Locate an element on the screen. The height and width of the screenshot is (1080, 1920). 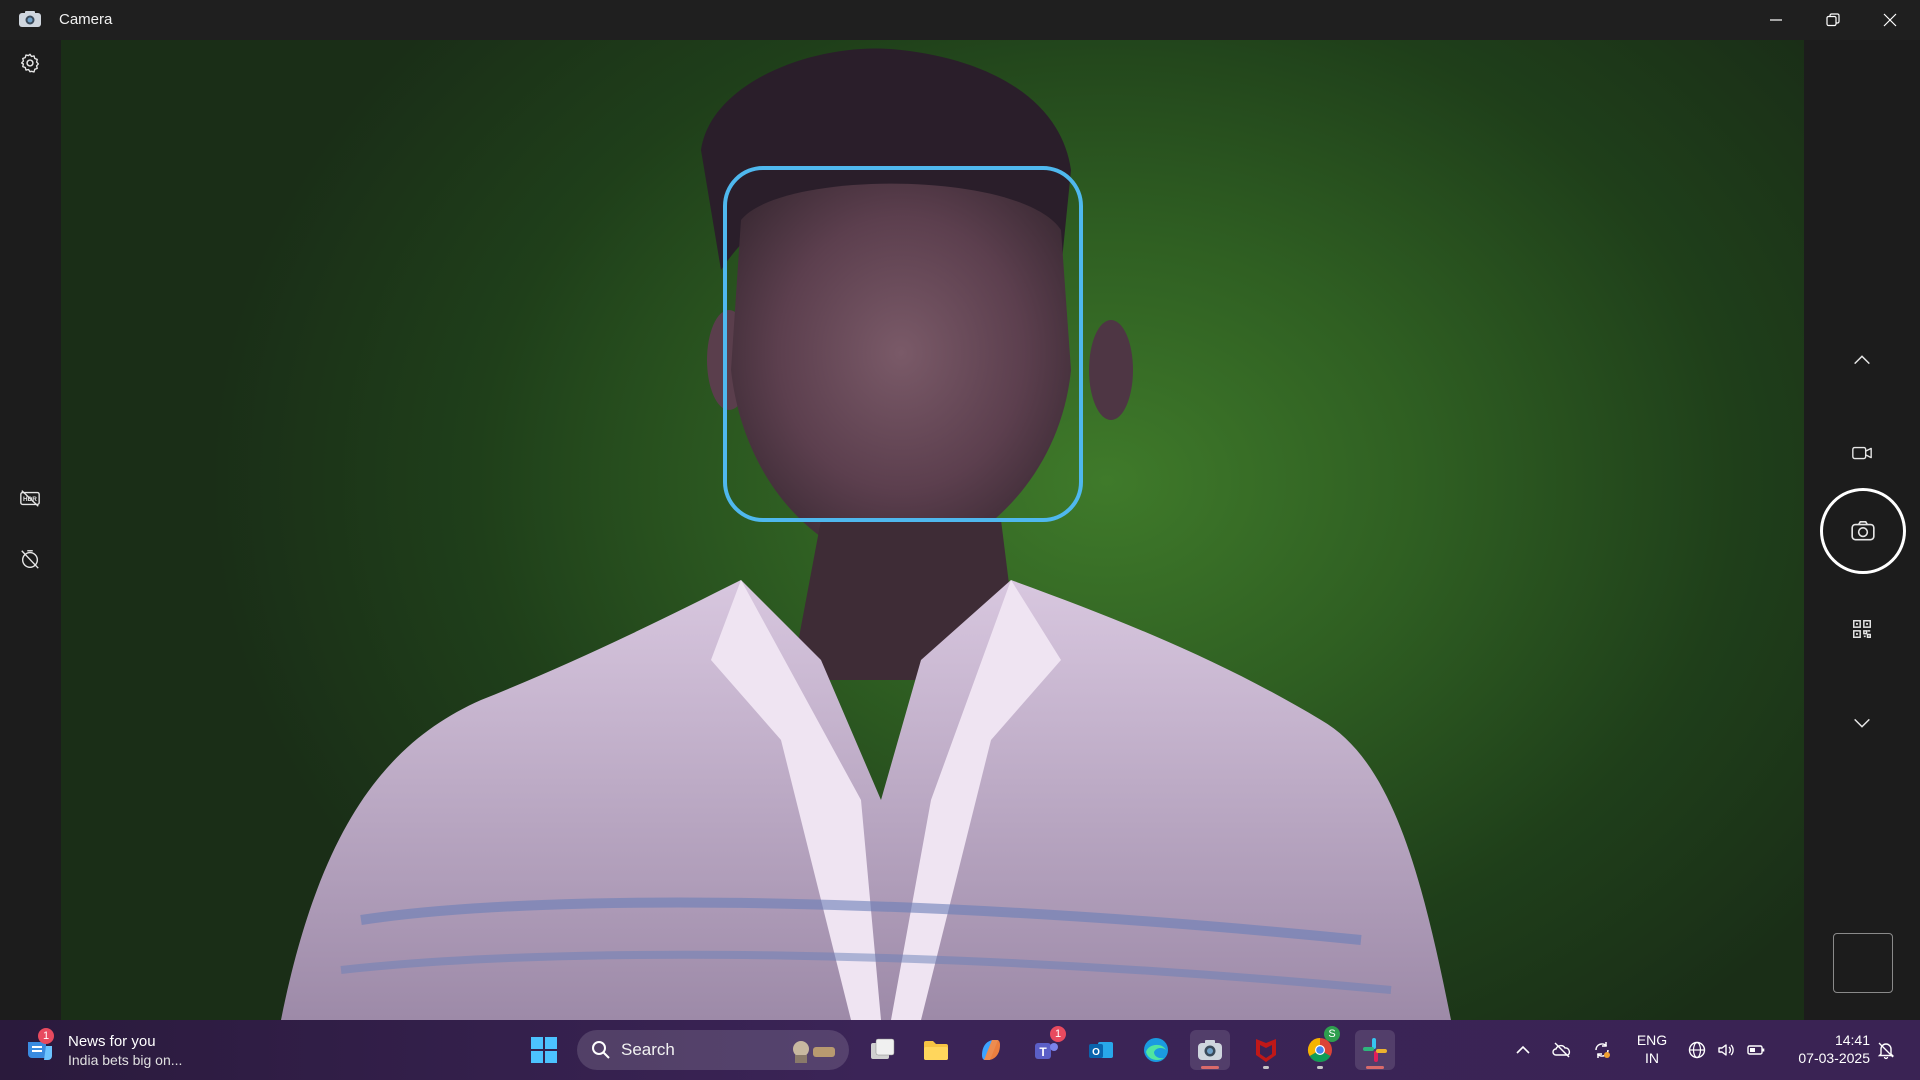
notification-center-button is located at coordinates (1886, 1050).